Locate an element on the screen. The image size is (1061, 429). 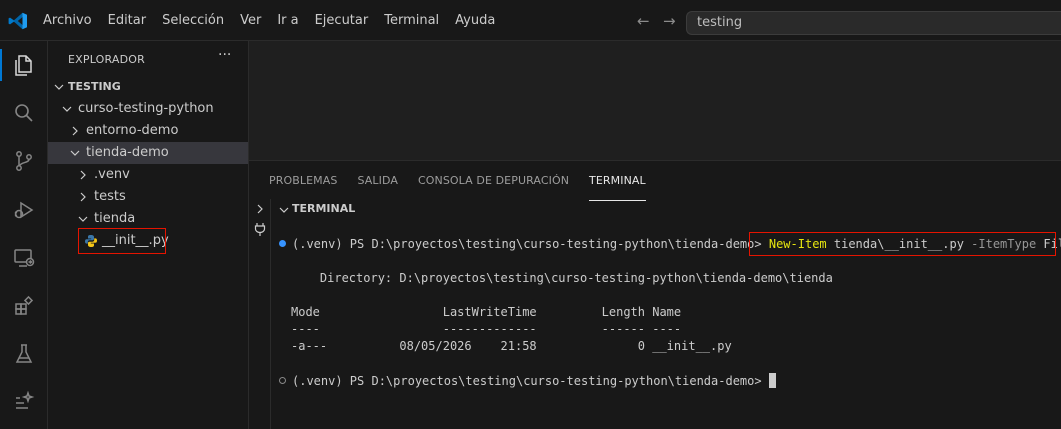
remote-explorer-icon is located at coordinates (24, 258).